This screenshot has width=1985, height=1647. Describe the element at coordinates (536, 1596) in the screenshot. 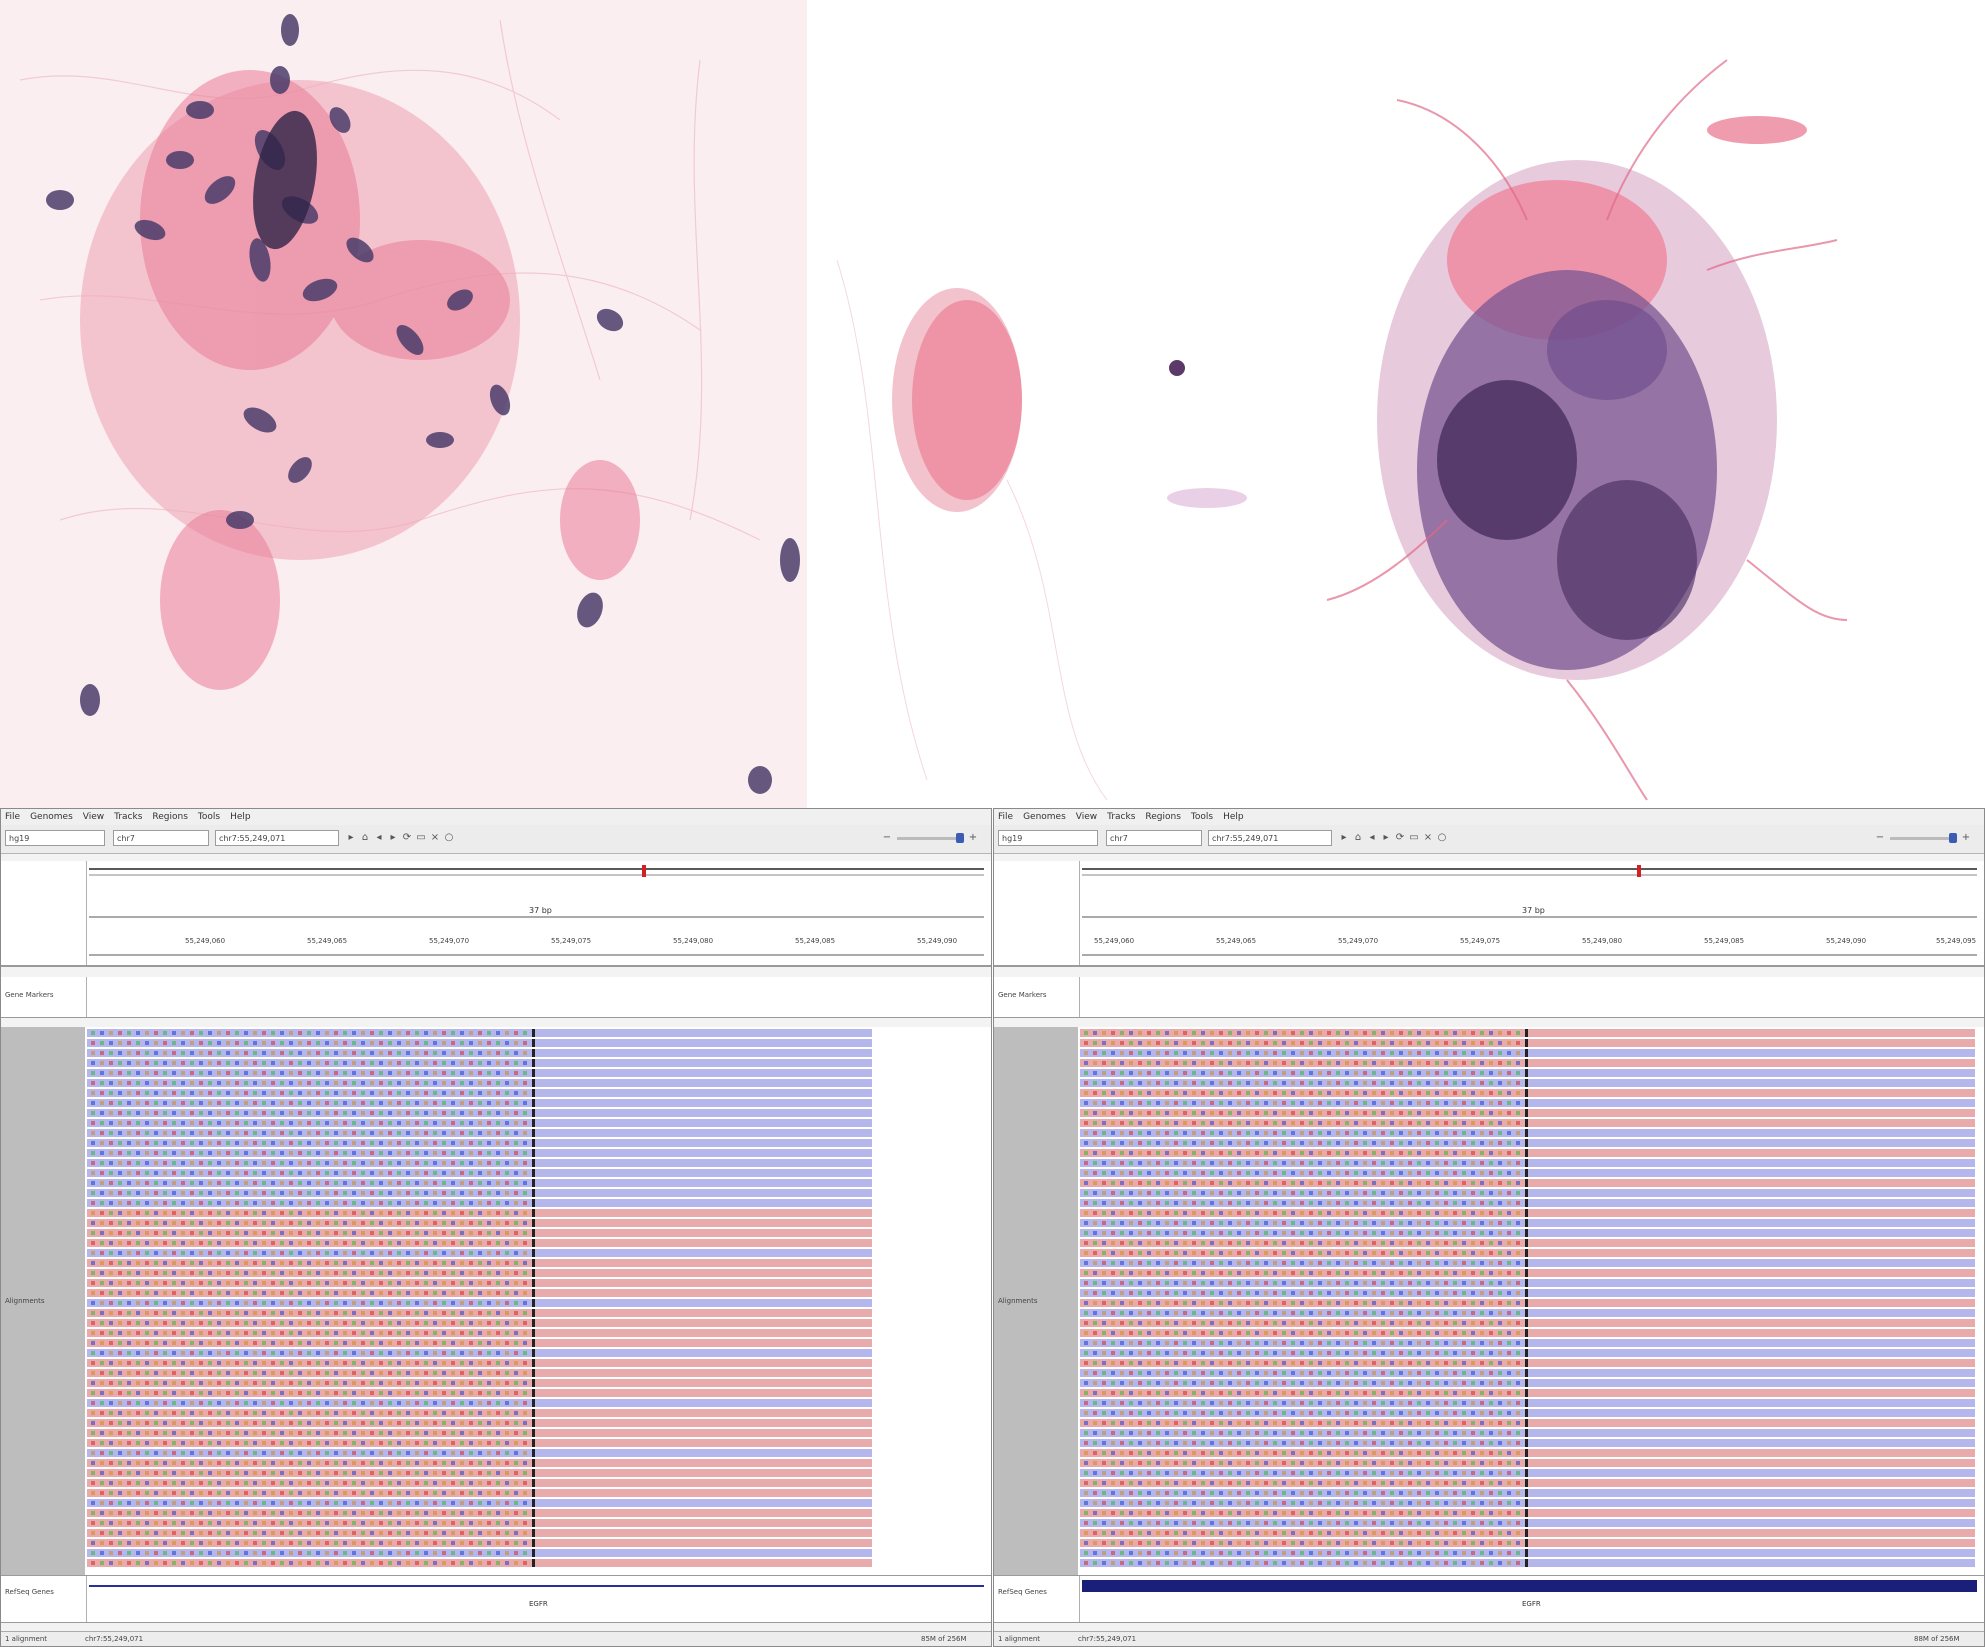

I see `refseq-svg: EGFR` at that location.